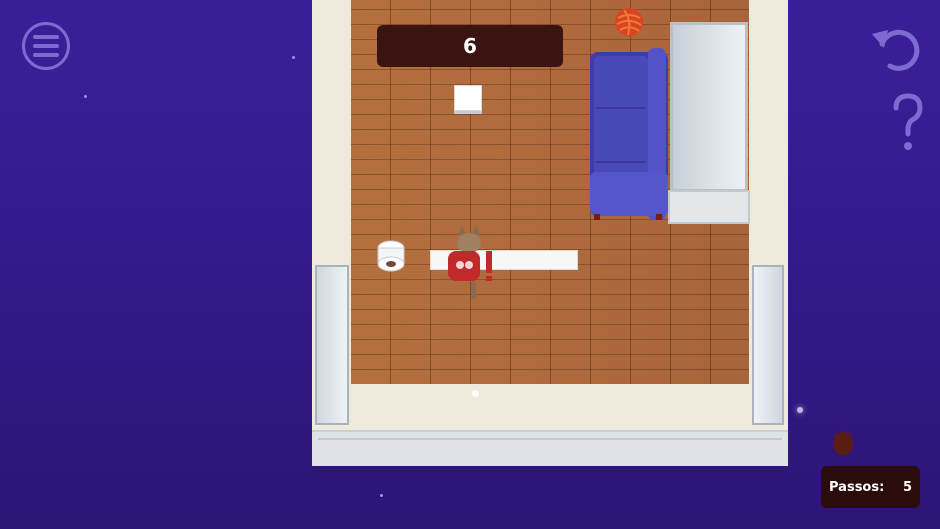  What do you see at coordinates (896, 48) in the screenshot?
I see `undo-arrow-icon` at bounding box center [896, 48].